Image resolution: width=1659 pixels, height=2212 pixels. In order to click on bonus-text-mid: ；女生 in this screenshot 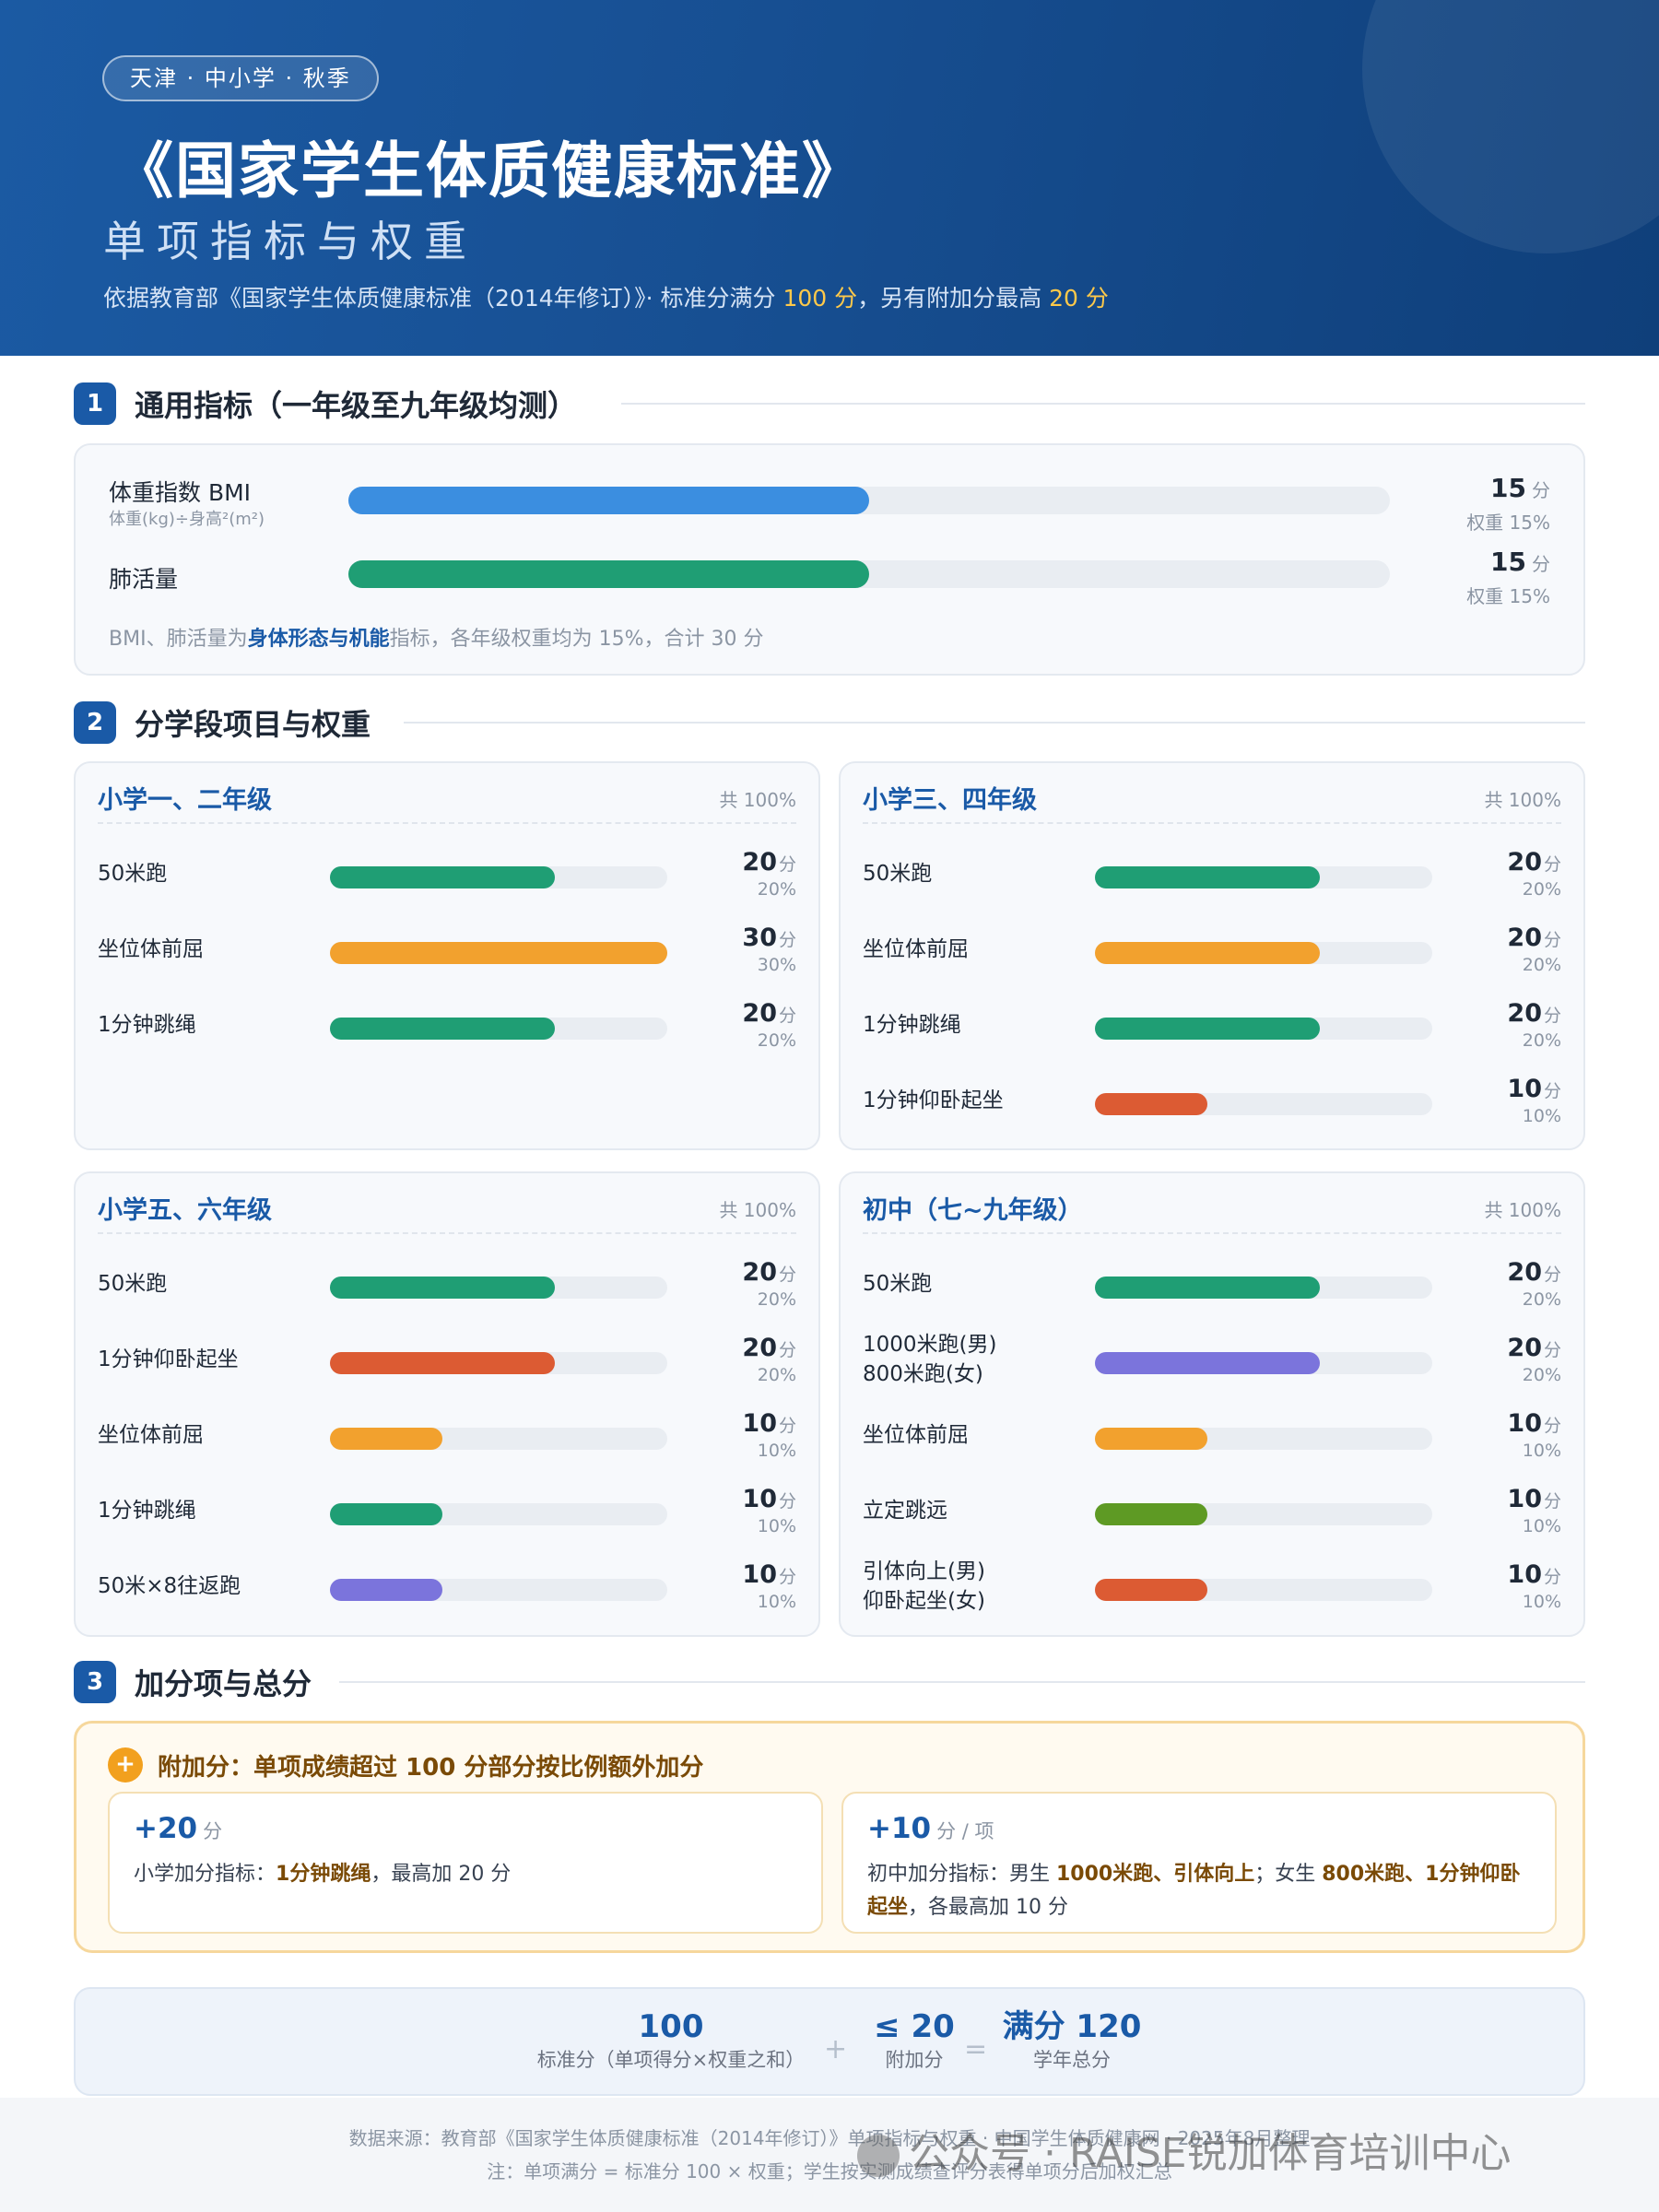, I will do `click(1288, 1874)`.